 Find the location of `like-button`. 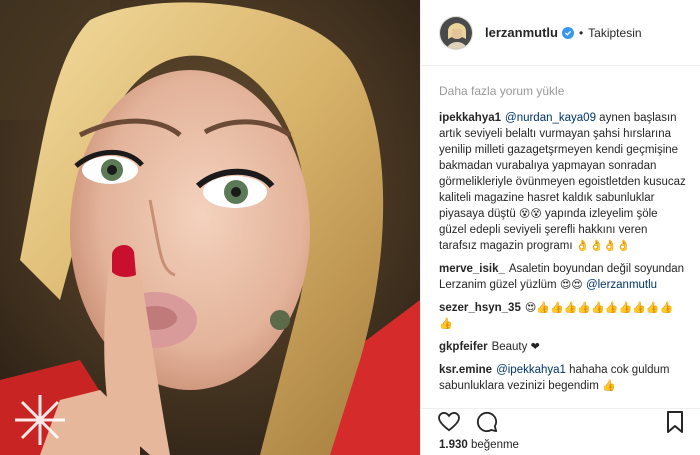

like-button is located at coordinates (449, 422).